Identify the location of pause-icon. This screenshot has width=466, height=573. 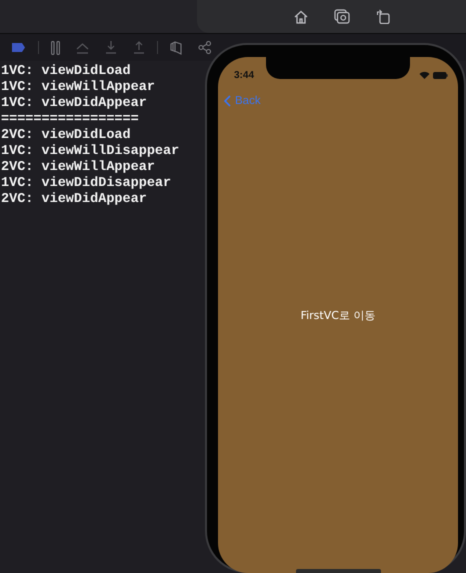
(55, 47).